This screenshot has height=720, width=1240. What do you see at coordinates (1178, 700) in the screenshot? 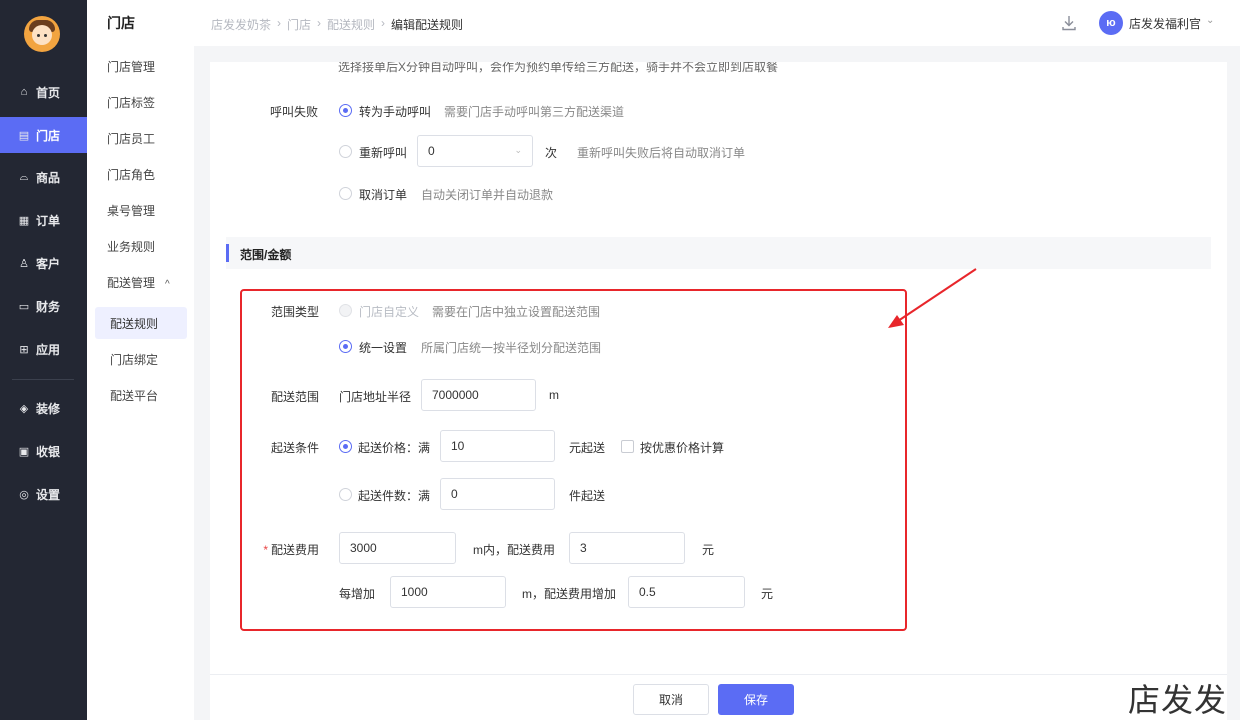
I see `watermark-text: 店发发` at bounding box center [1178, 700].